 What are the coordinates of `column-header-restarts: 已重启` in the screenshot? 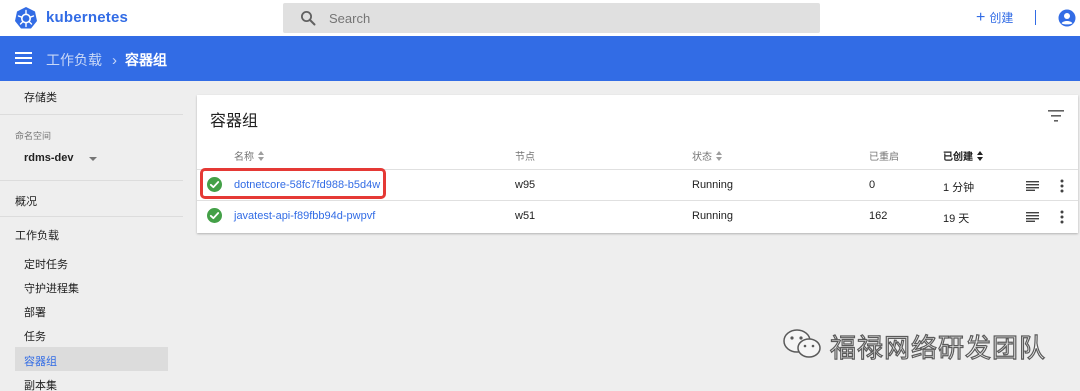 It's located at (884, 155).